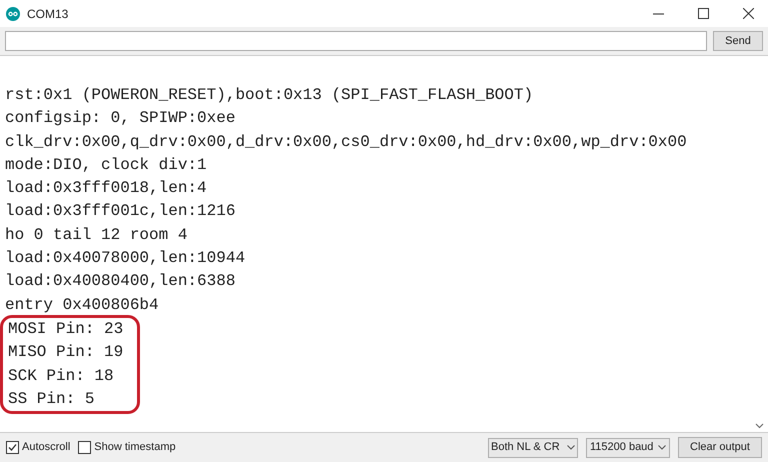 This screenshot has height=462, width=768. I want to click on output-line: clk_drv:0x00,q_drv:0x00,d_drv:0x00,cs0_drv:0x00,hd_drv:0x00,wp_drv:0x00, so click(346, 142).